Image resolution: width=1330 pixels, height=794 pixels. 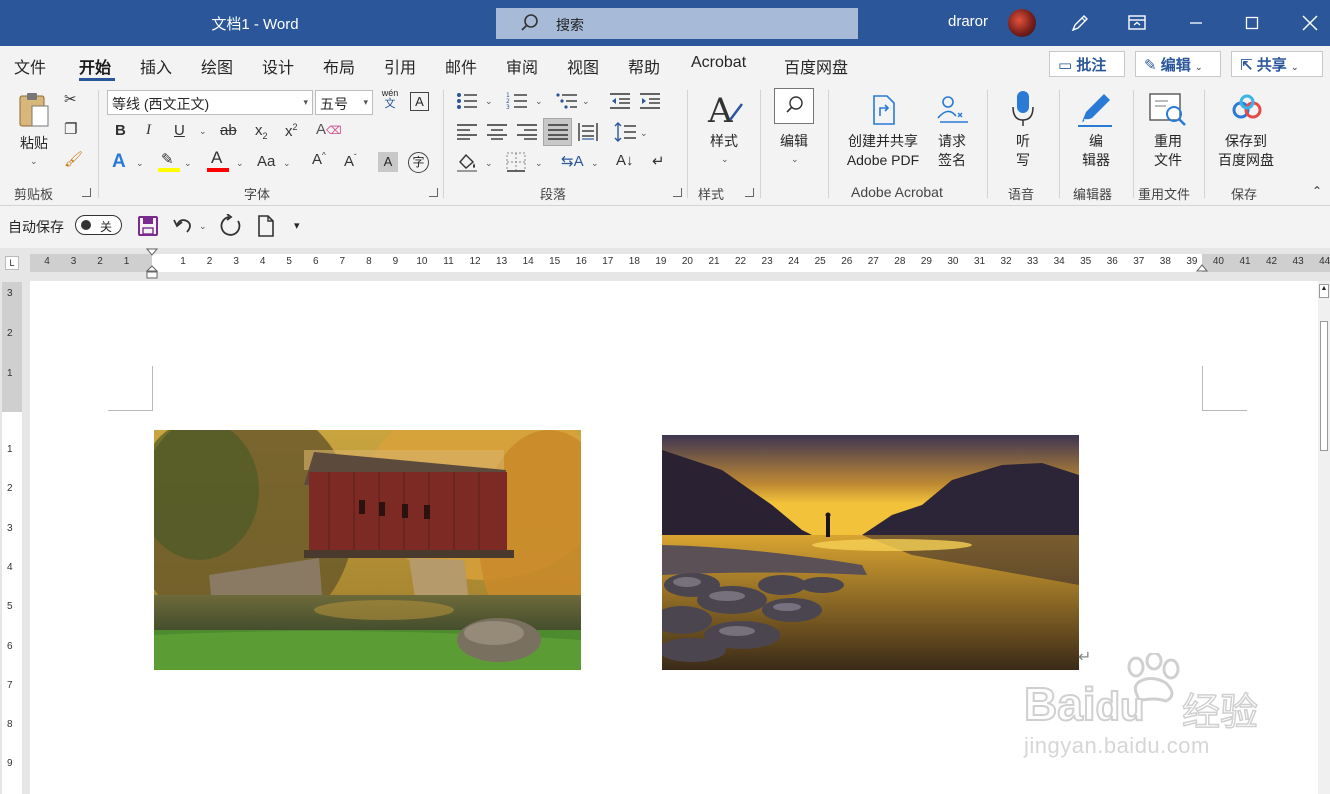 What do you see at coordinates (794, 128) in the screenshot?
I see `editing-button: 编辑 ⌄` at bounding box center [794, 128].